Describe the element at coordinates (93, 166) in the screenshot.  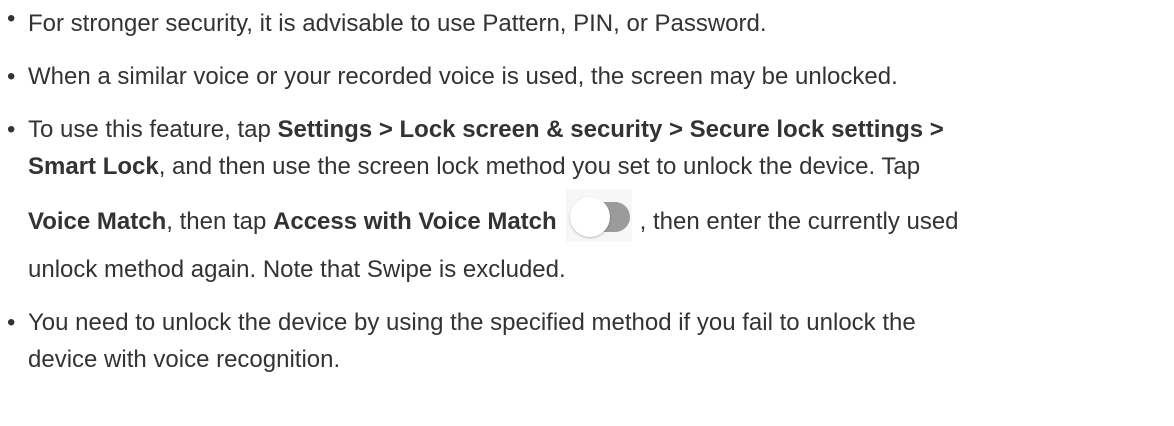
I see `settings-path-part-2: Smart Lock` at that location.